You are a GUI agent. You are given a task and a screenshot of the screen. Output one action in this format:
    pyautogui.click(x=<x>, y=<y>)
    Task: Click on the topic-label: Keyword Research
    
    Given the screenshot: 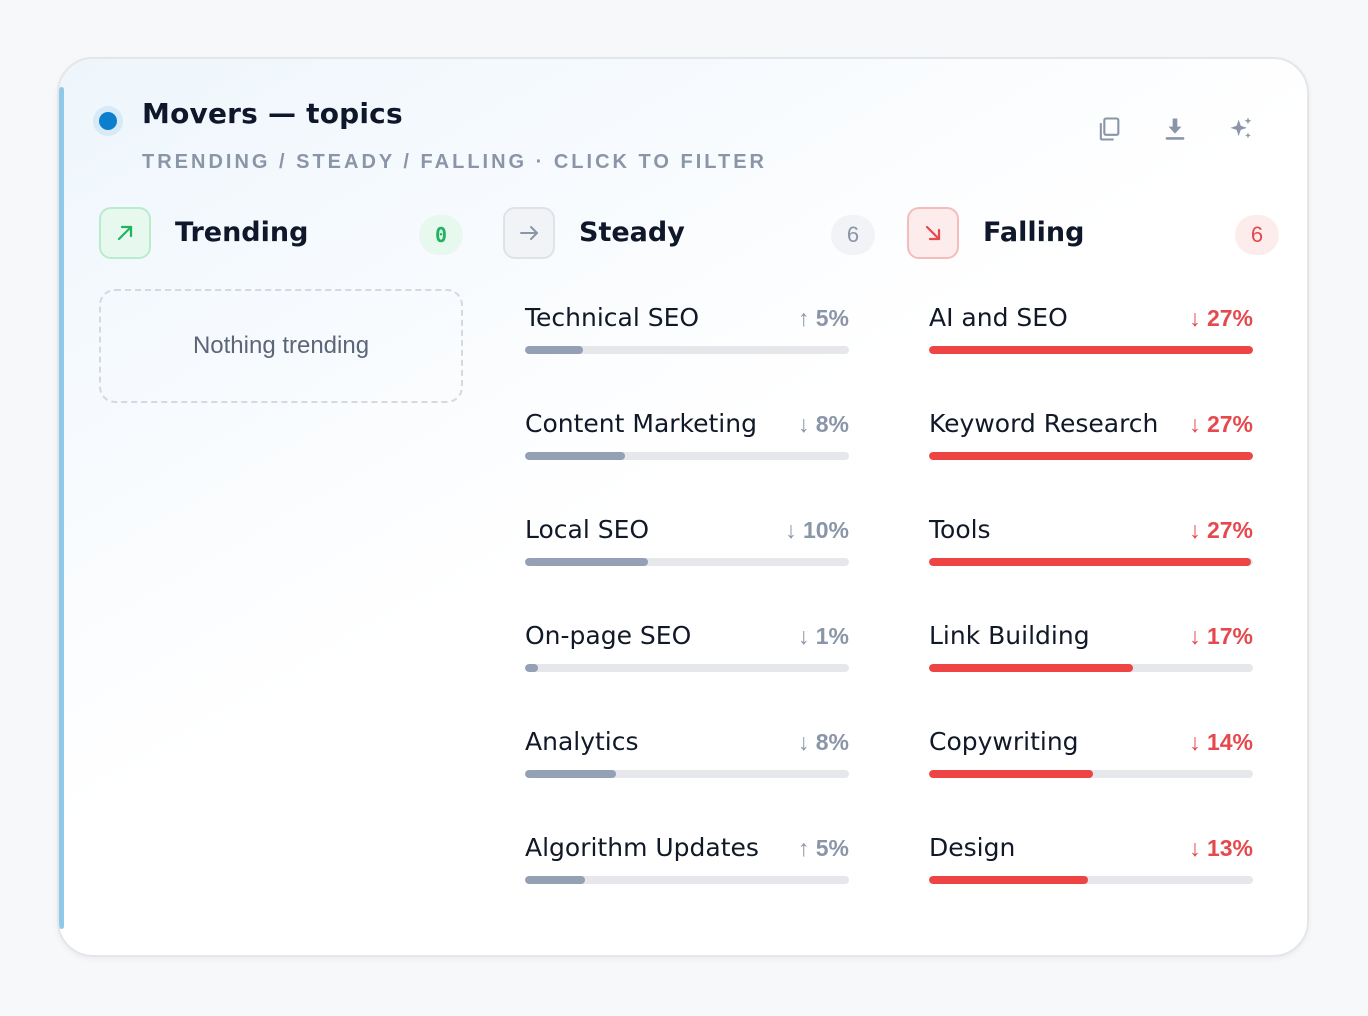 What is the action you would take?
    pyautogui.click(x=1044, y=423)
    